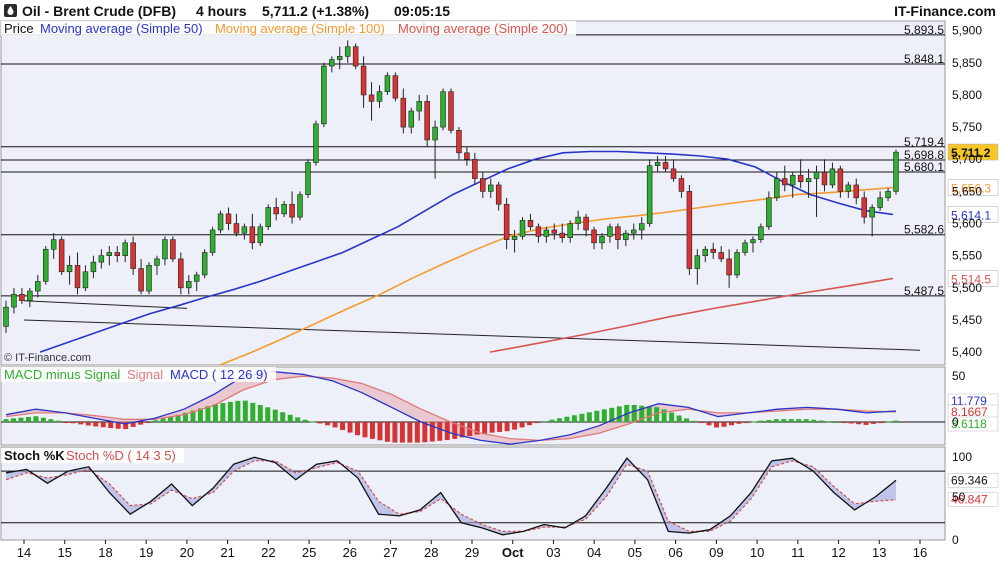 The height and width of the screenshot is (563, 1000). What do you see at coordinates (924, 142) in the screenshot?
I see `level-label: 5,719.4` at bounding box center [924, 142].